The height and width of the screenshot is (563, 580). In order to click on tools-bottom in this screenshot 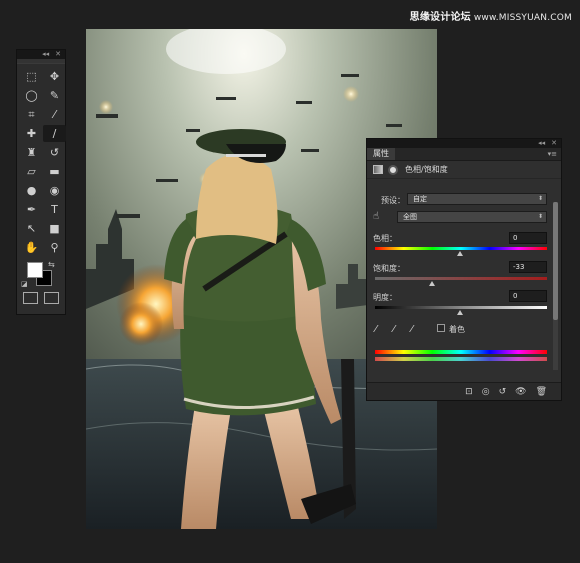, I will do `click(41, 298)`.